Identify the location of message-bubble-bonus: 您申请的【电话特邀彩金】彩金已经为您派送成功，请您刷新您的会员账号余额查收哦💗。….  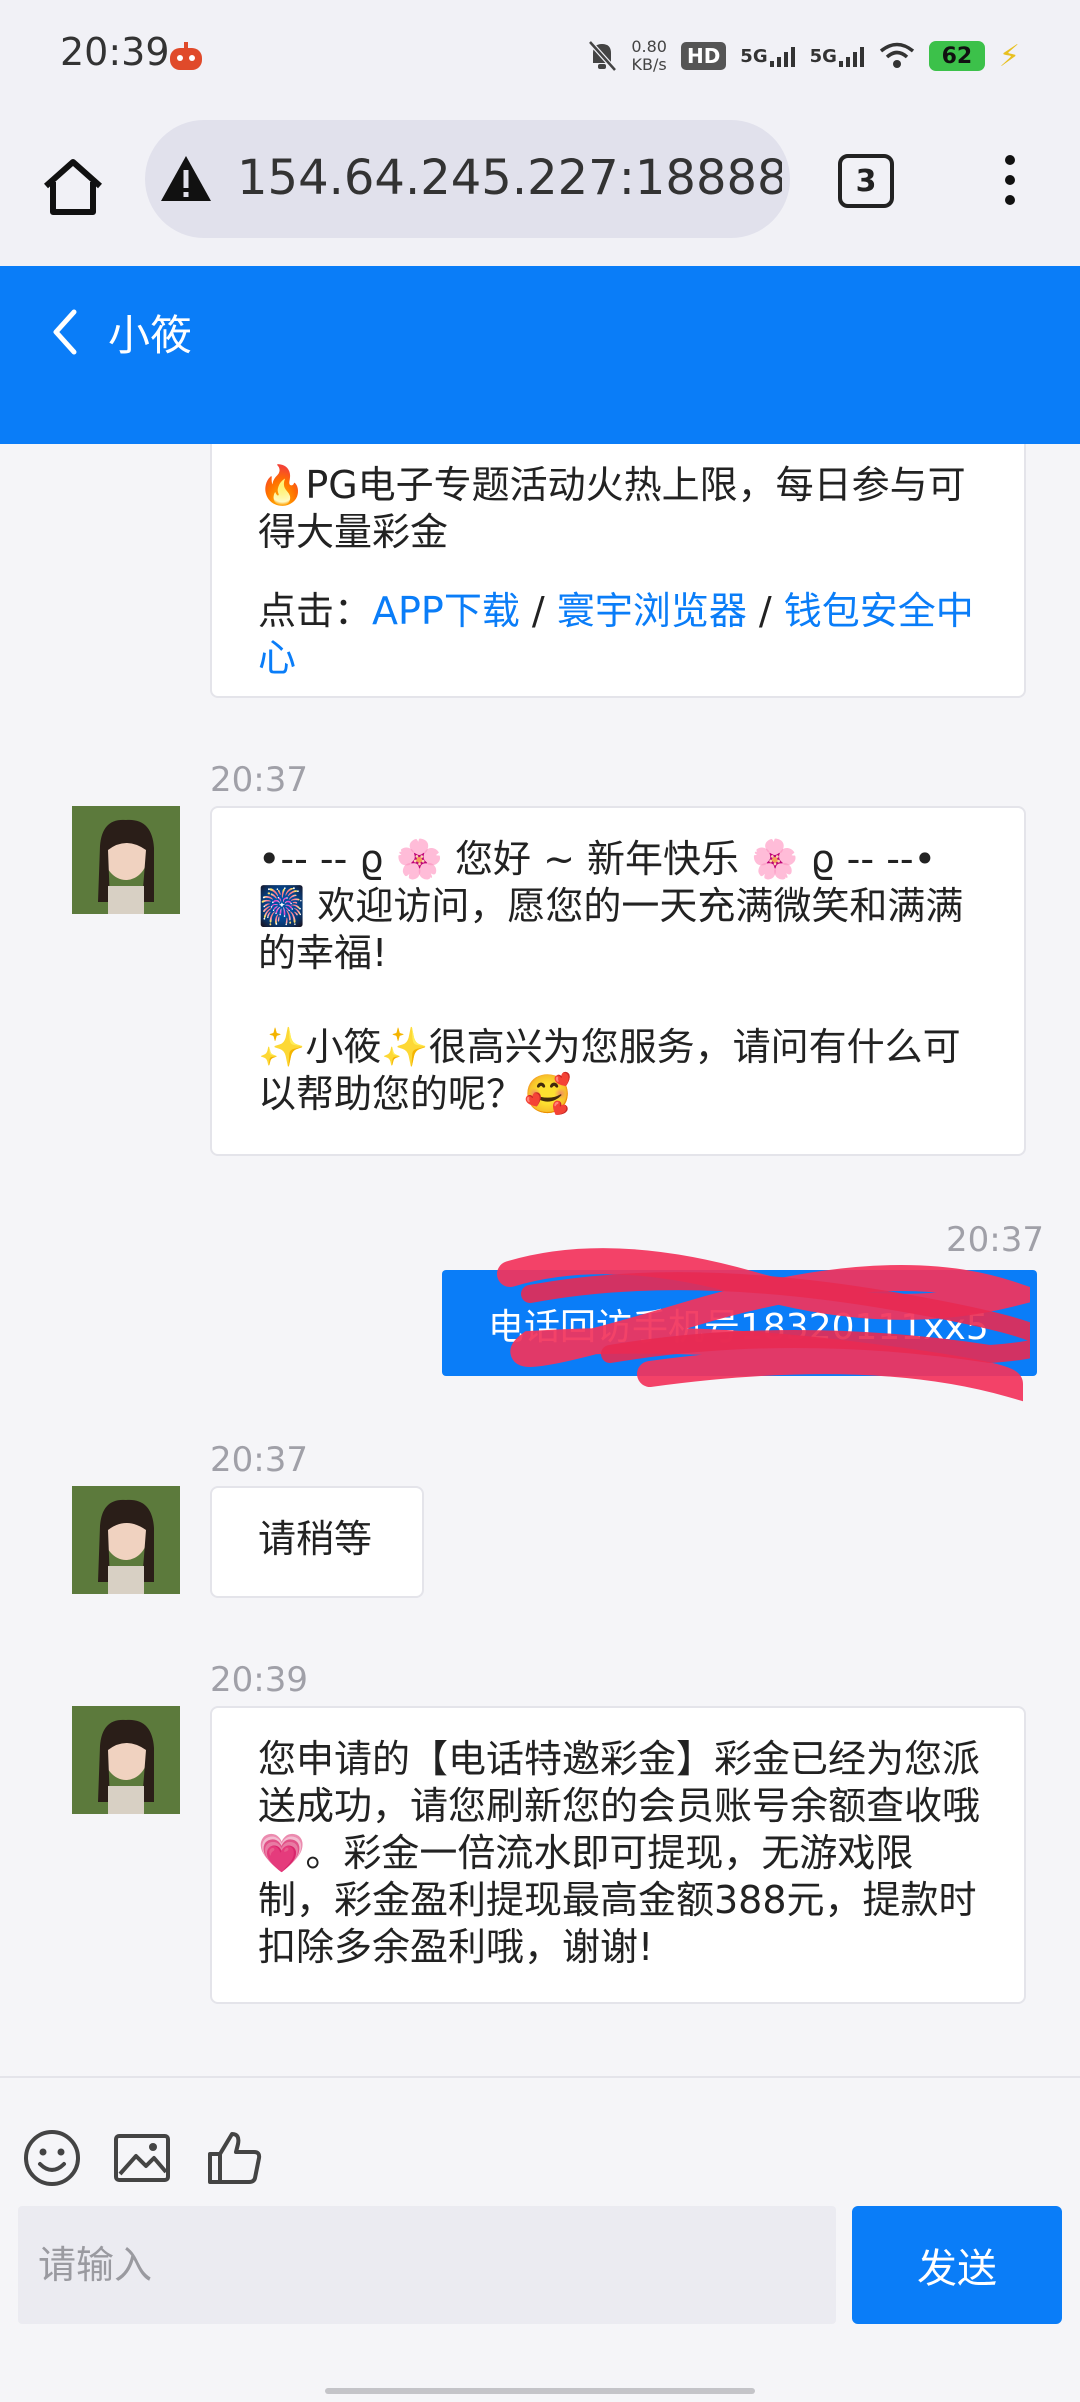
(618, 1855).